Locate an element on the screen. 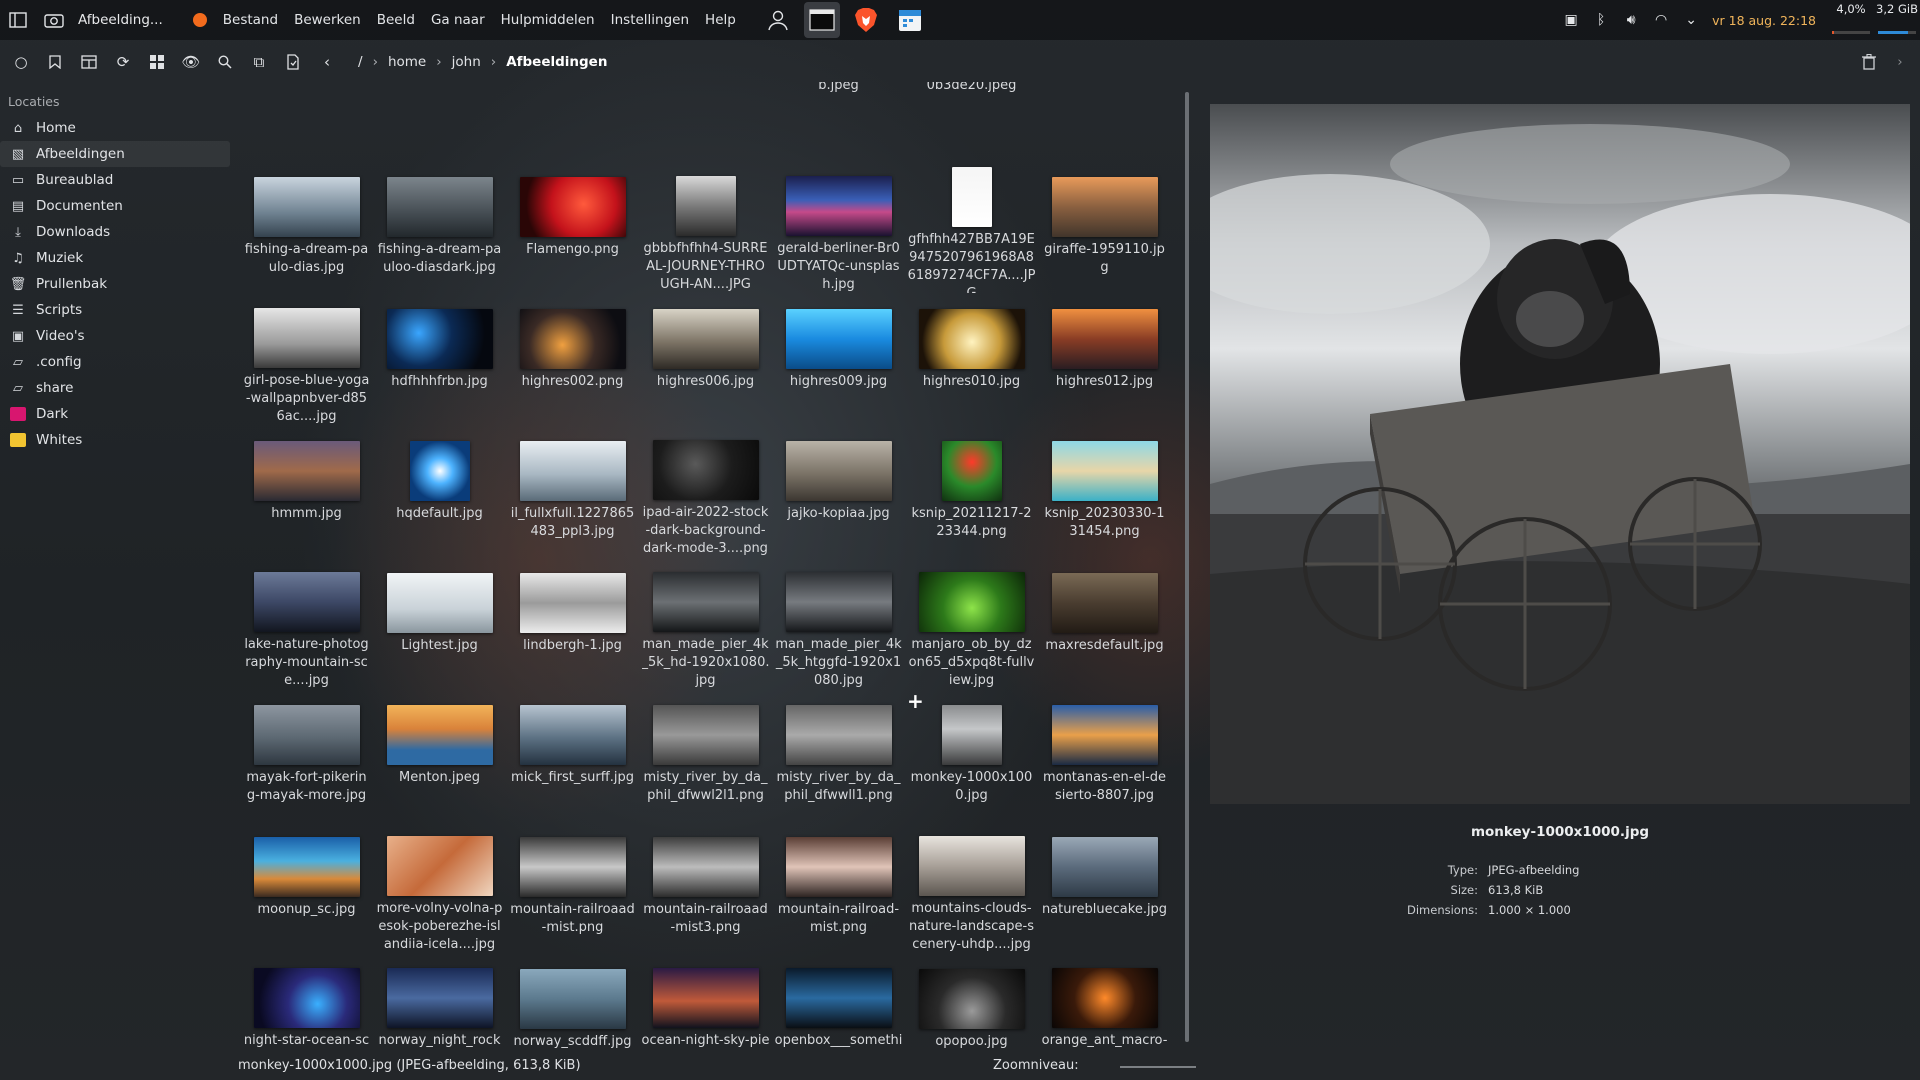 The width and height of the screenshot is (1920, 1080). menu-beeld: Beeld is located at coordinates (396, 20).